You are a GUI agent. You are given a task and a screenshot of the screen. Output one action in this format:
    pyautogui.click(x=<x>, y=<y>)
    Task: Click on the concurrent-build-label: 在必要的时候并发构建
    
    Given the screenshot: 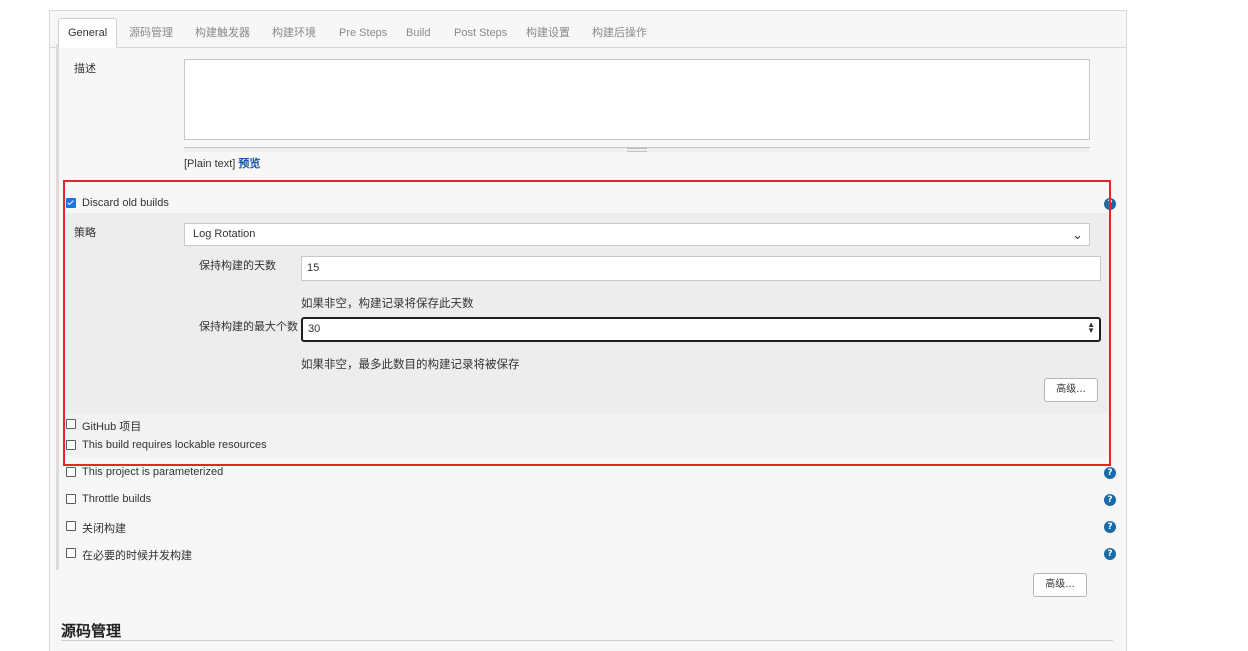 What is the action you would take?
    pyautogui.click(x=137, y=556)
    